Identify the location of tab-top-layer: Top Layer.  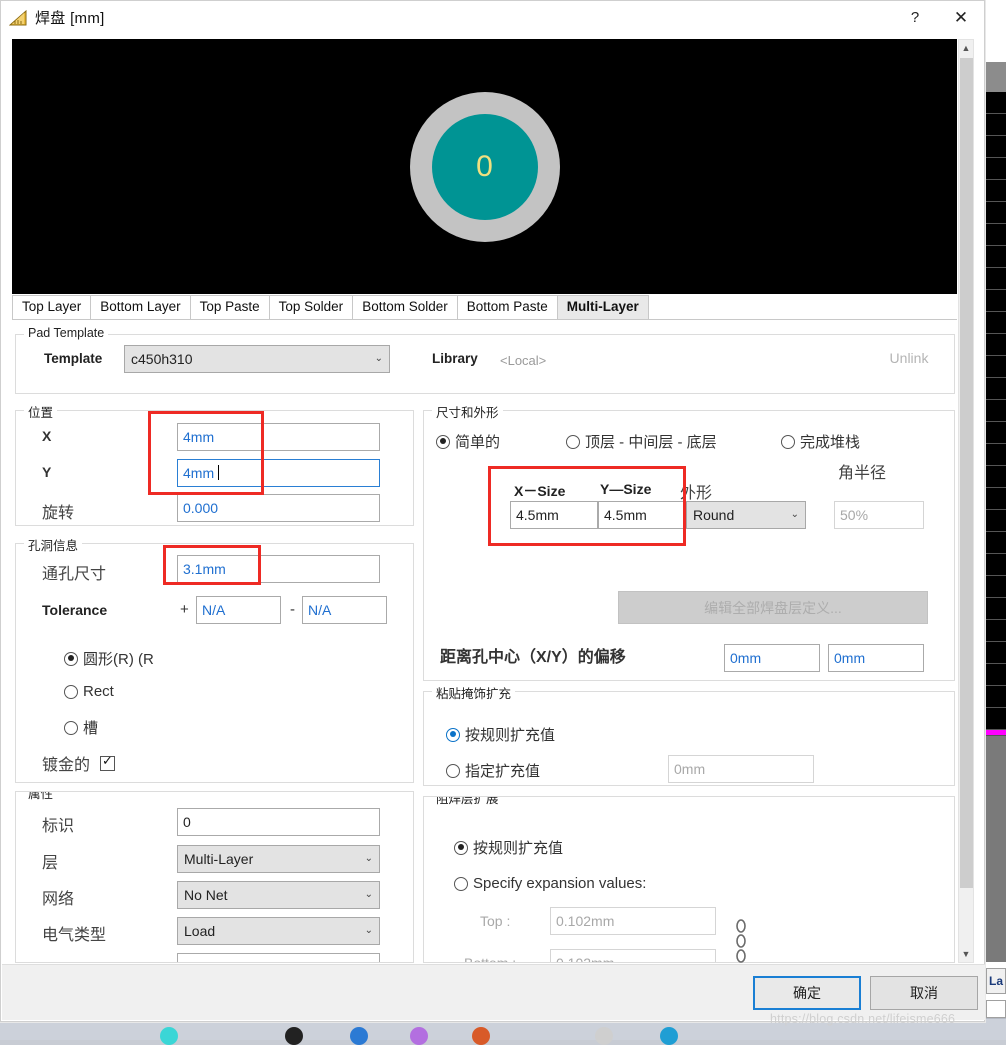
(51, 307).